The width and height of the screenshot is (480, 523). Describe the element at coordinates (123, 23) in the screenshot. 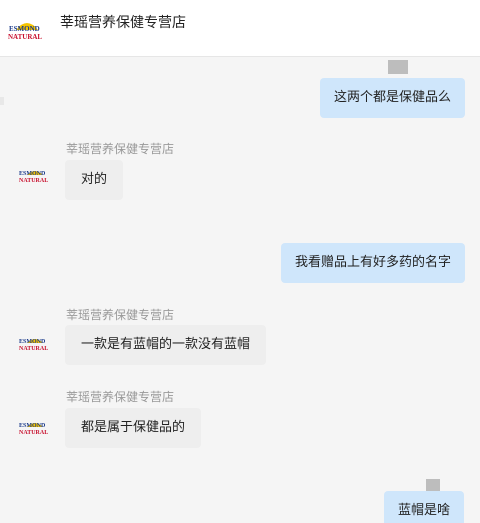

I see `store-title: 莘瑶营养保健专营店` at that location.